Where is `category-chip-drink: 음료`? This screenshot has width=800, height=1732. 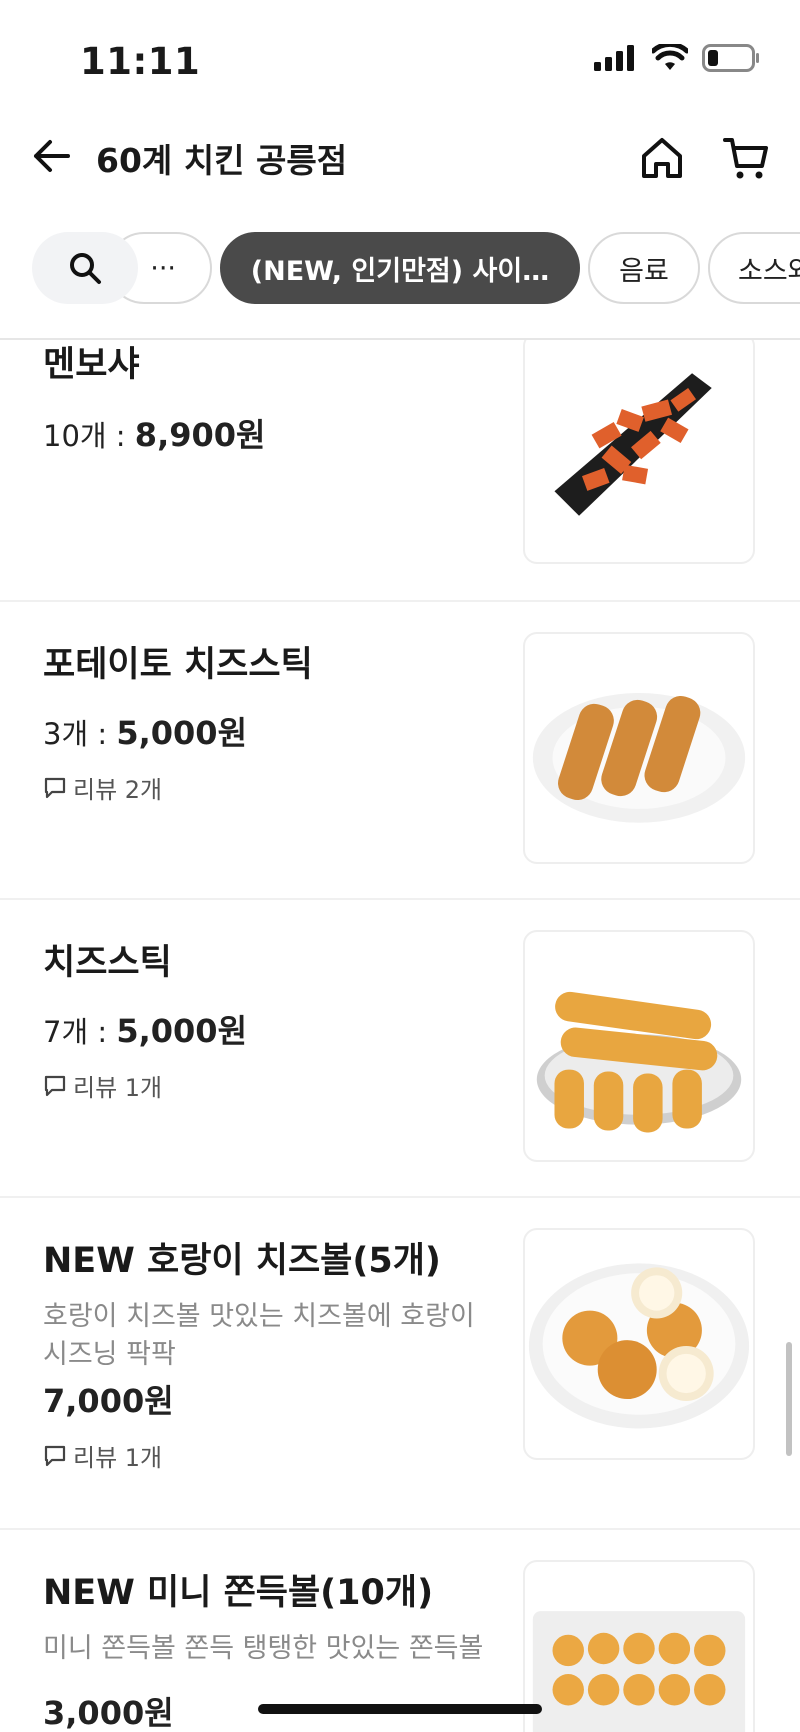 category-chip-drink: 음료 is located at coordinates (644, 268).